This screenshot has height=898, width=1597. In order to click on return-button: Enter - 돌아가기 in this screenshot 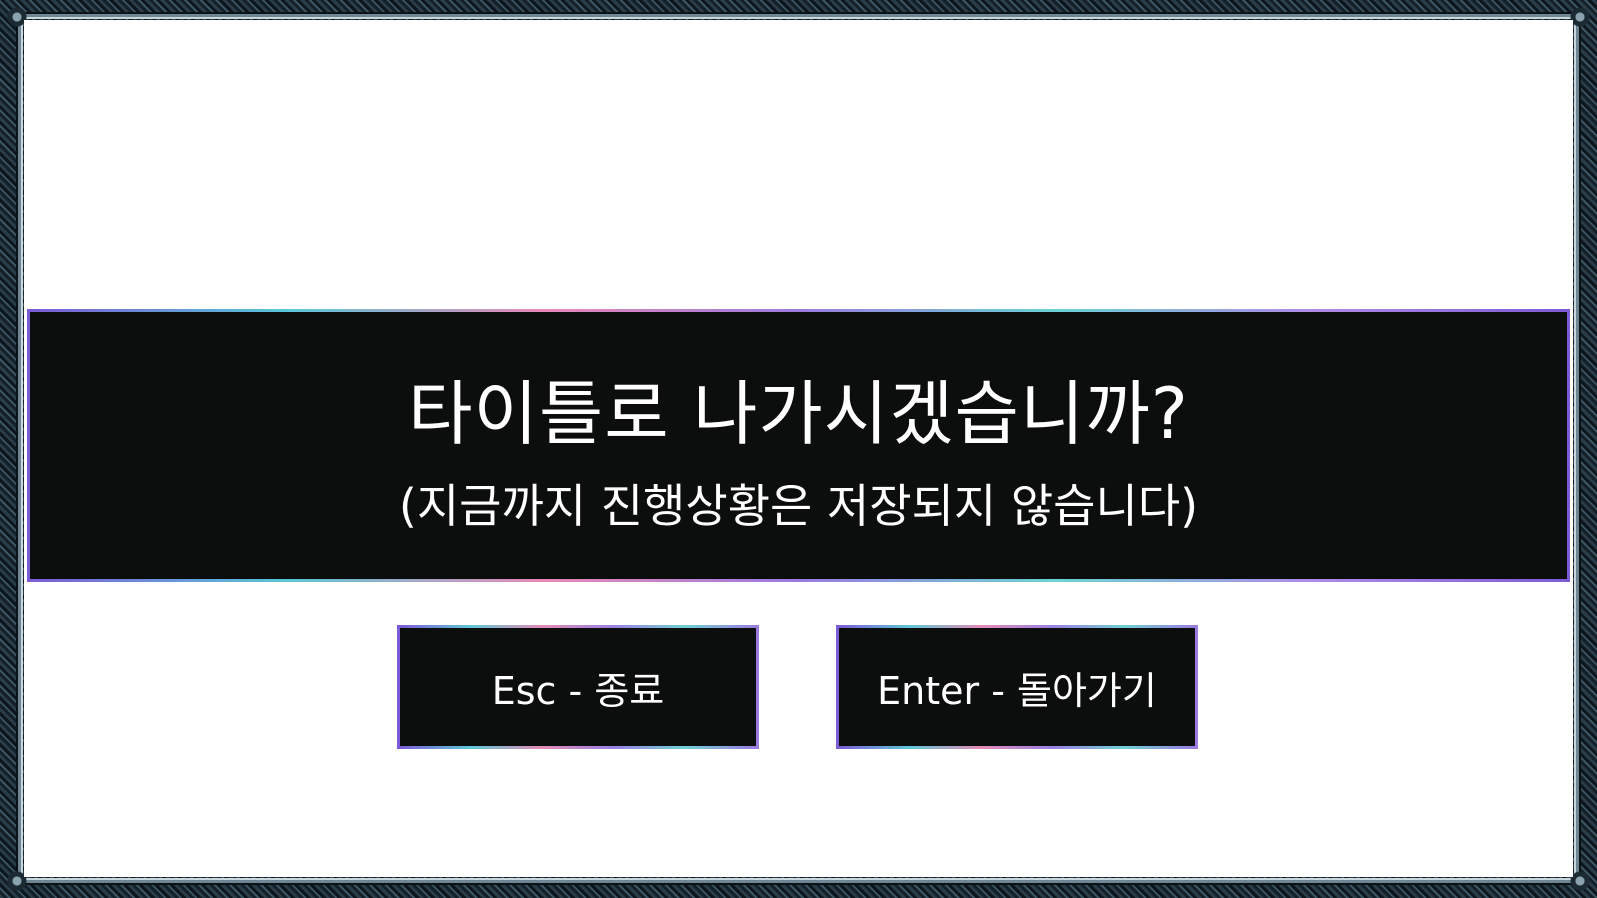, I will do `click(1017, 687)`.